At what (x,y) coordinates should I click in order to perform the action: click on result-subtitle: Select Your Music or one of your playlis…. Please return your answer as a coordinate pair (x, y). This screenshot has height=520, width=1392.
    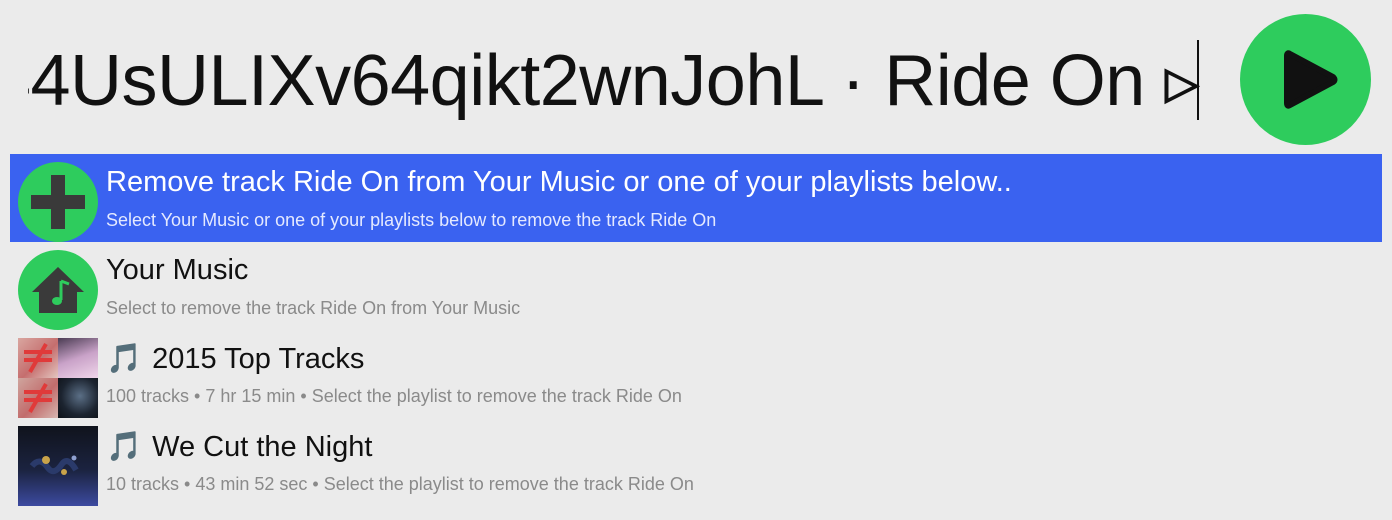
    Looking at the image, I should click on (411, 220).